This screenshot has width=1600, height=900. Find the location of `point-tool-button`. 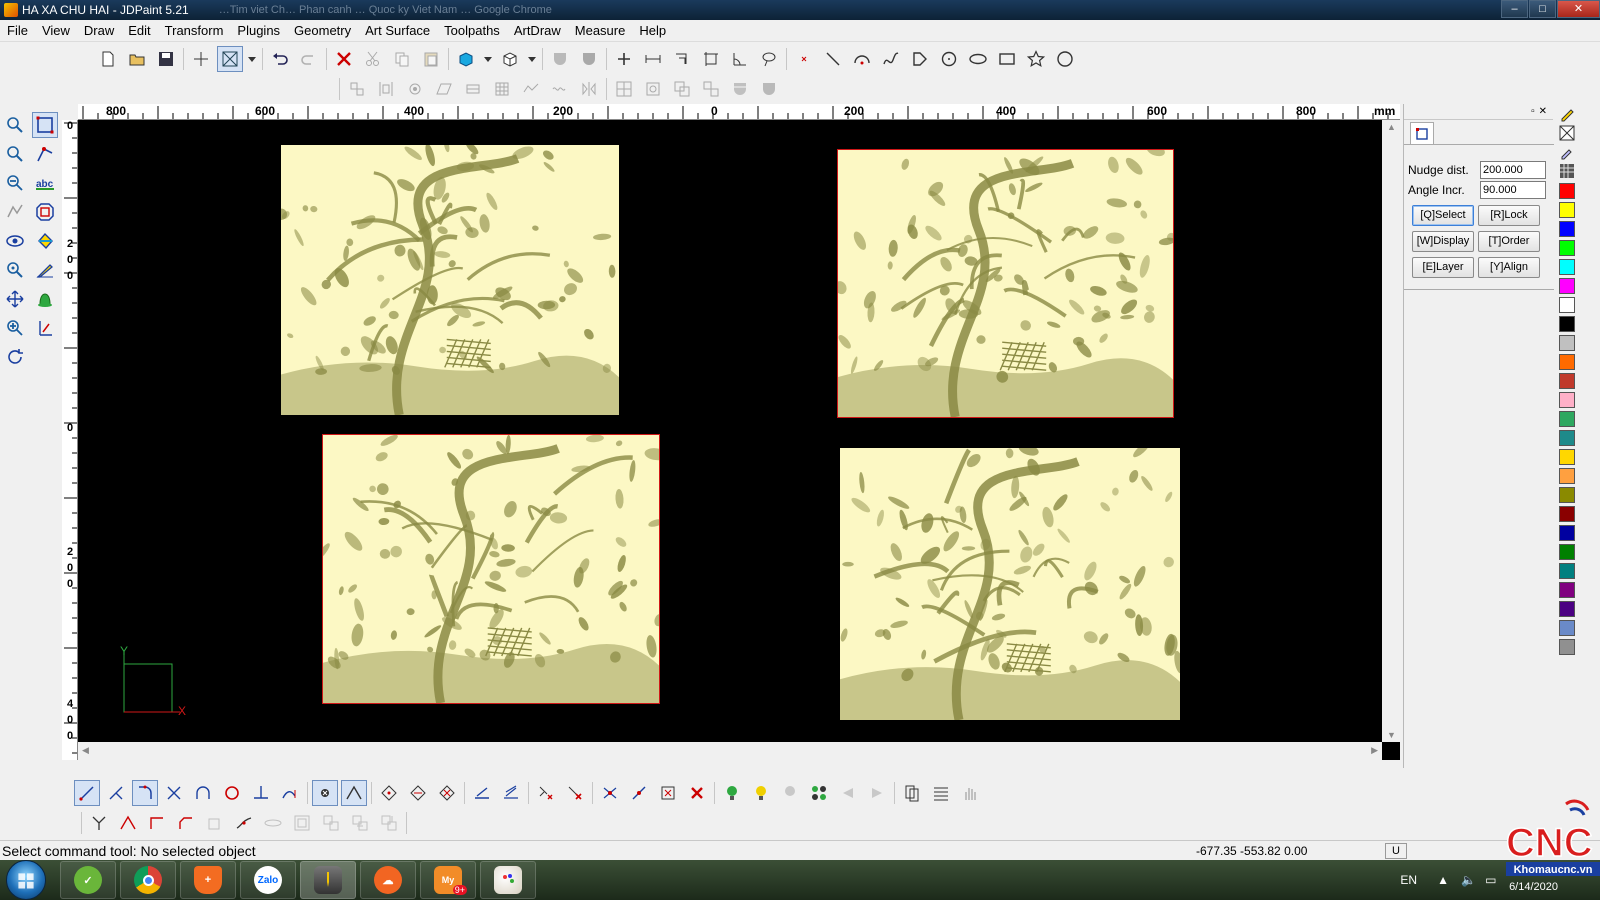

point-tool-button is located at coordinates (624, 59).